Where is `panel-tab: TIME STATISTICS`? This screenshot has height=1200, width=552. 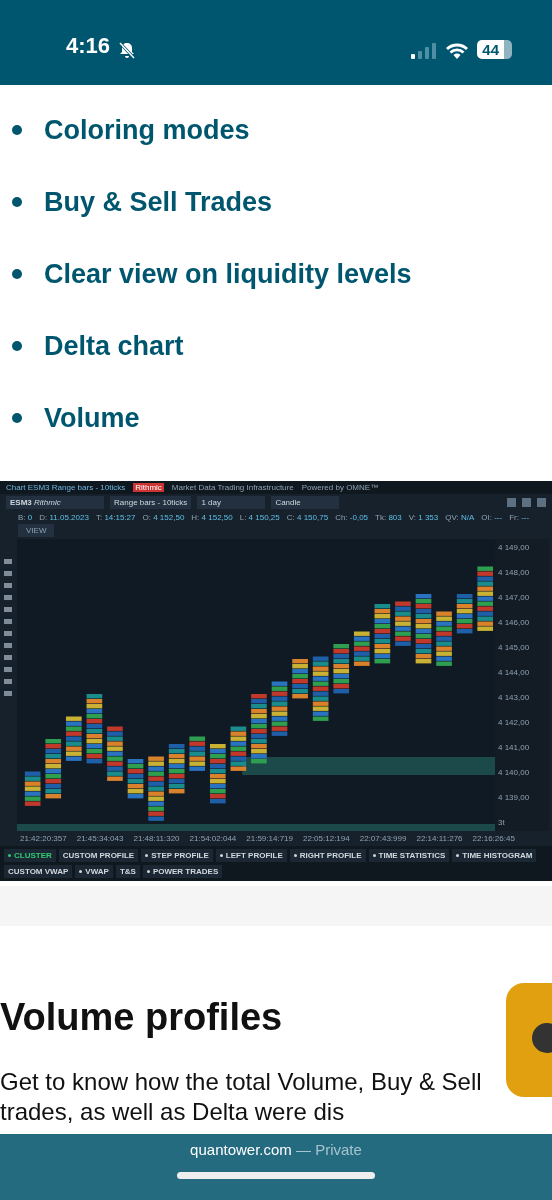 panel-tab: TIME STATISTICS is located at coordinates (409, 855).